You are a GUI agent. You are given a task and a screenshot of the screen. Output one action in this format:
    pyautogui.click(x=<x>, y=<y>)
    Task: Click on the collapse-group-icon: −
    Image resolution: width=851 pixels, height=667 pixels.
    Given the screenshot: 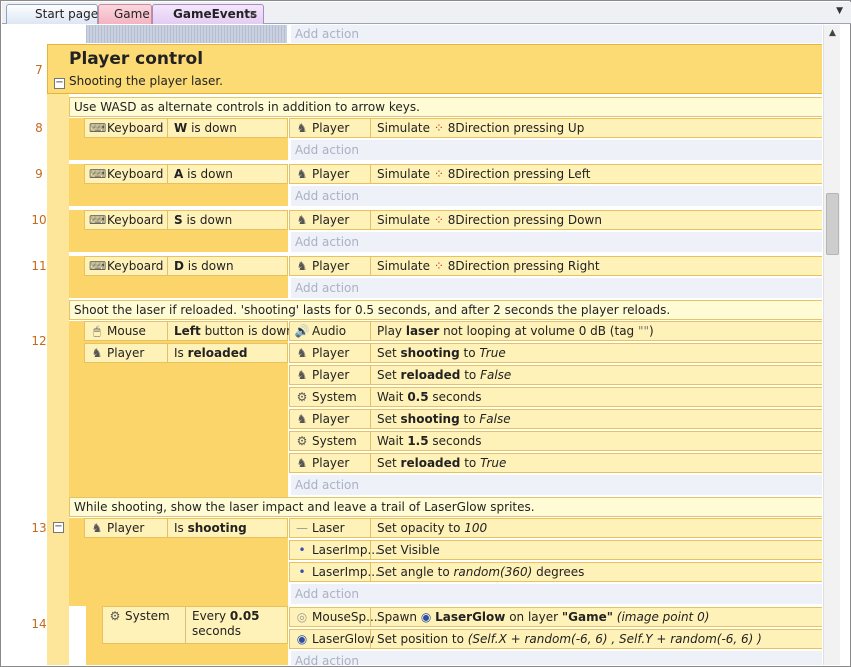 What is the action you would take?
    pyautogui.click(x=59, y=83)
    